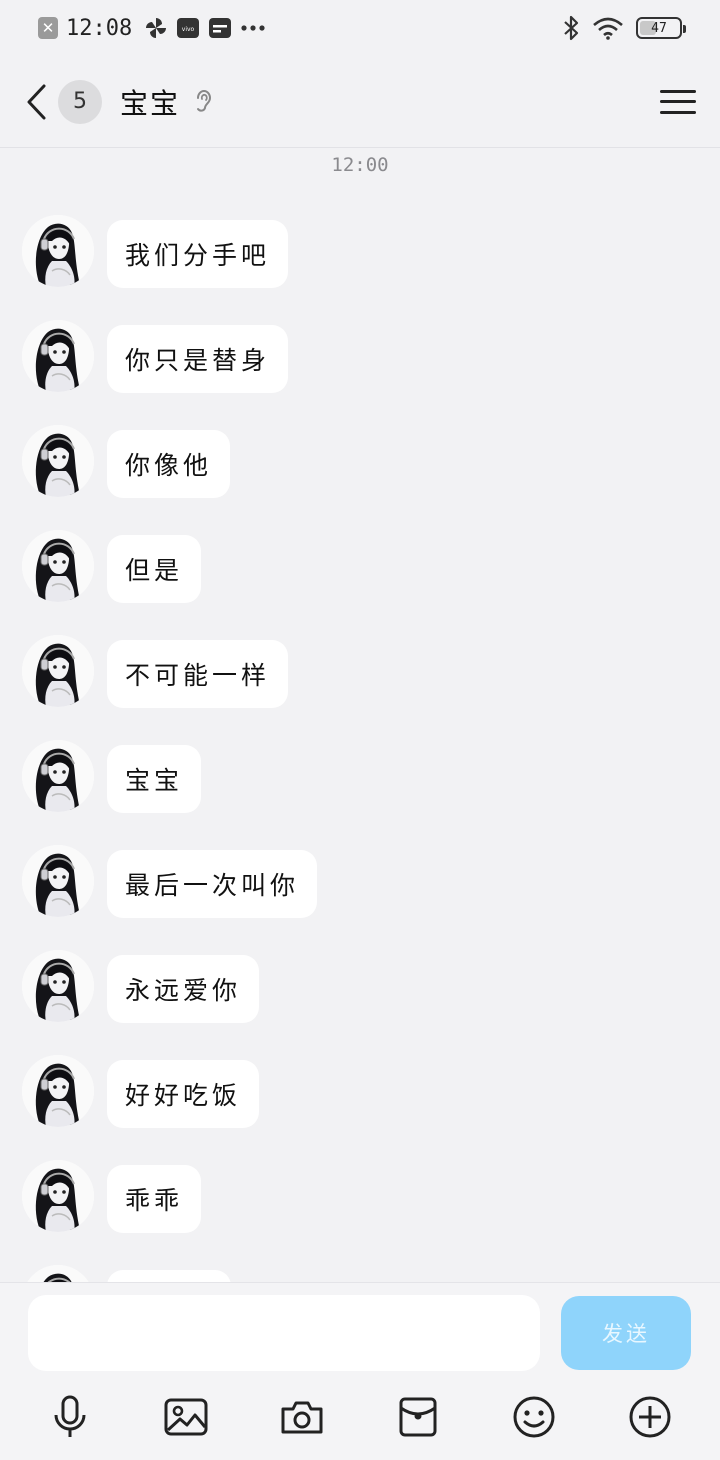  What do you see at coordinates (48, 28) in the screenshot?
I see `close-notification-icon: ✕` at bounding box center [48, 28].